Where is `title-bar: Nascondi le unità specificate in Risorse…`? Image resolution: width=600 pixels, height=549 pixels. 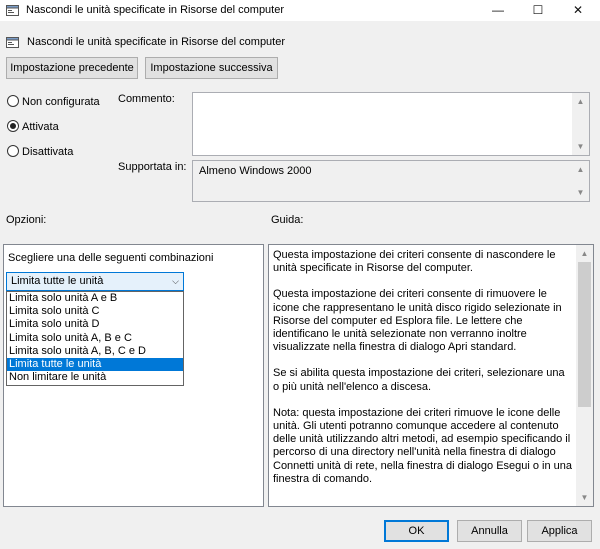 title-bar: Nascondi le unità specificate in Risorse… is located at coordinates (300, 10).